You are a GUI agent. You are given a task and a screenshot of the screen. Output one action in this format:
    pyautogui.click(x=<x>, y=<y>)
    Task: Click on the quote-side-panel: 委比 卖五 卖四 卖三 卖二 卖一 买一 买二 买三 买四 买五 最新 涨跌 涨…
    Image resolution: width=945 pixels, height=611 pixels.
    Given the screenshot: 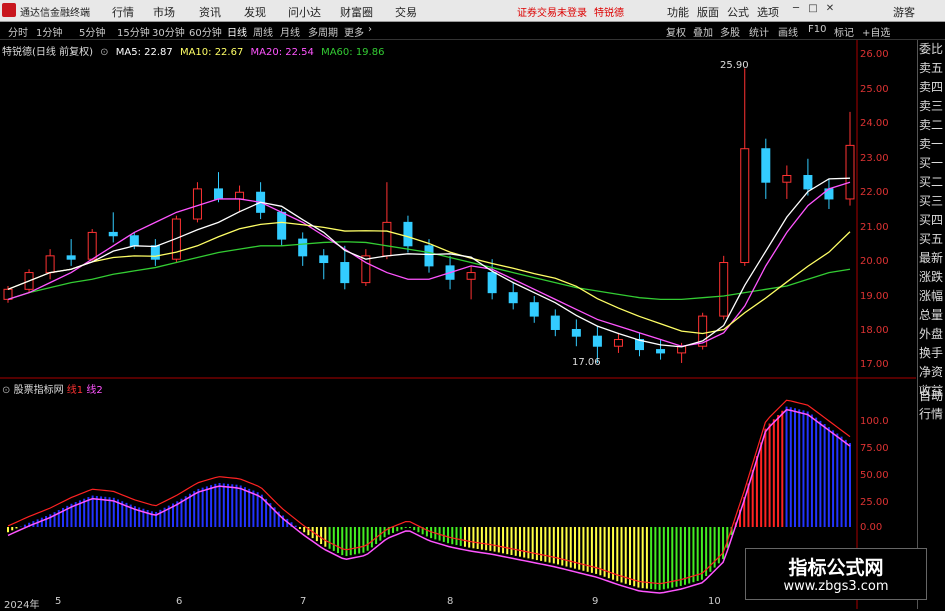 What is the action you would take?
    pyautogui.click(x=931, y=324)
    